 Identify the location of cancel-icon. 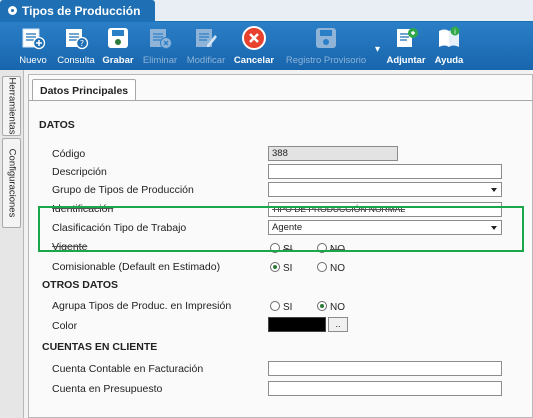
(254, 38).